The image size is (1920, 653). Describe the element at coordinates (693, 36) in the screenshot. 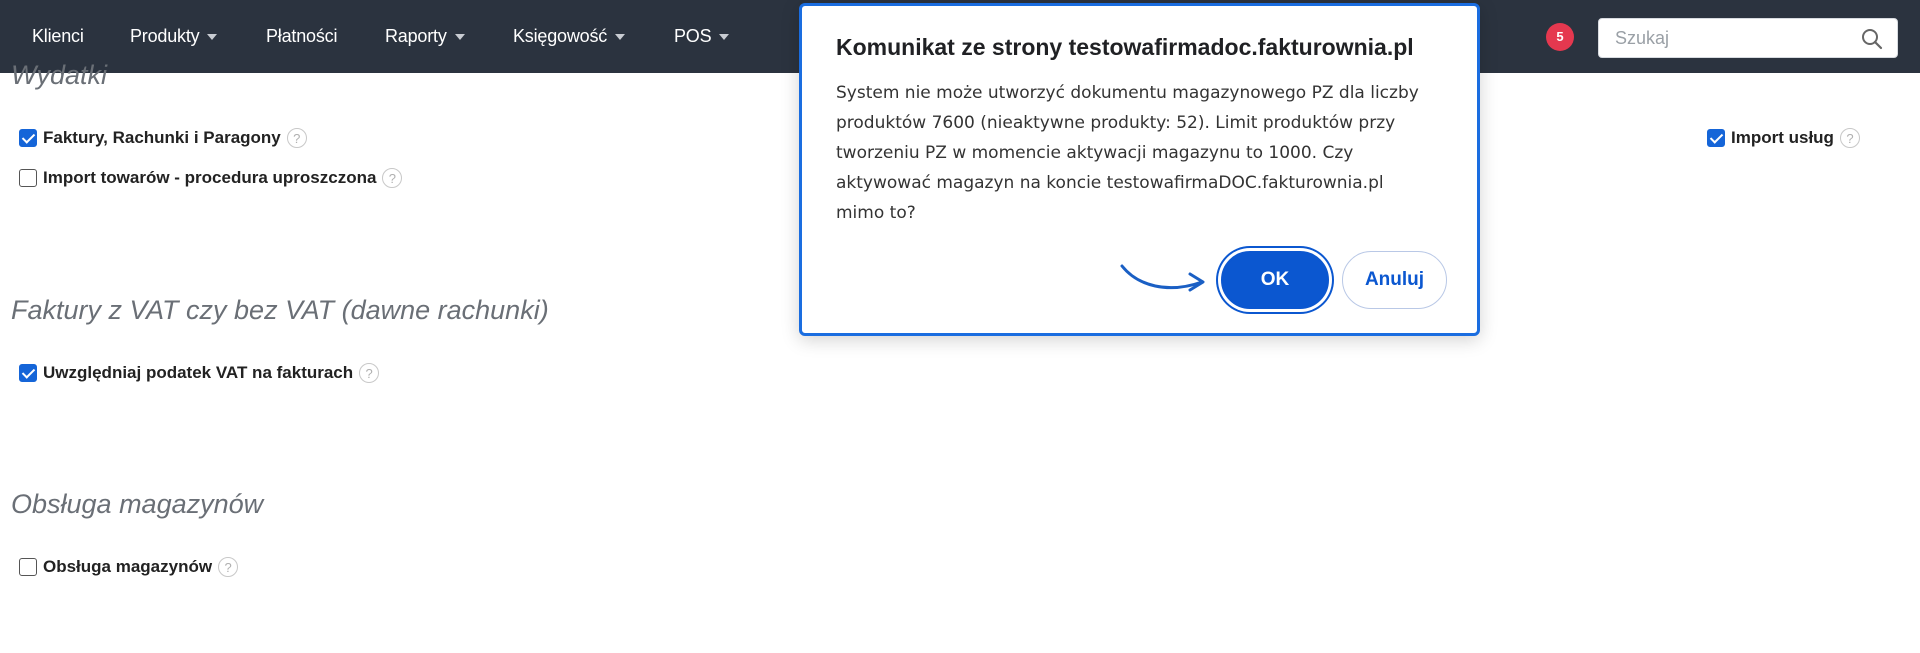

I see `nav-item-label: POS` at that location.